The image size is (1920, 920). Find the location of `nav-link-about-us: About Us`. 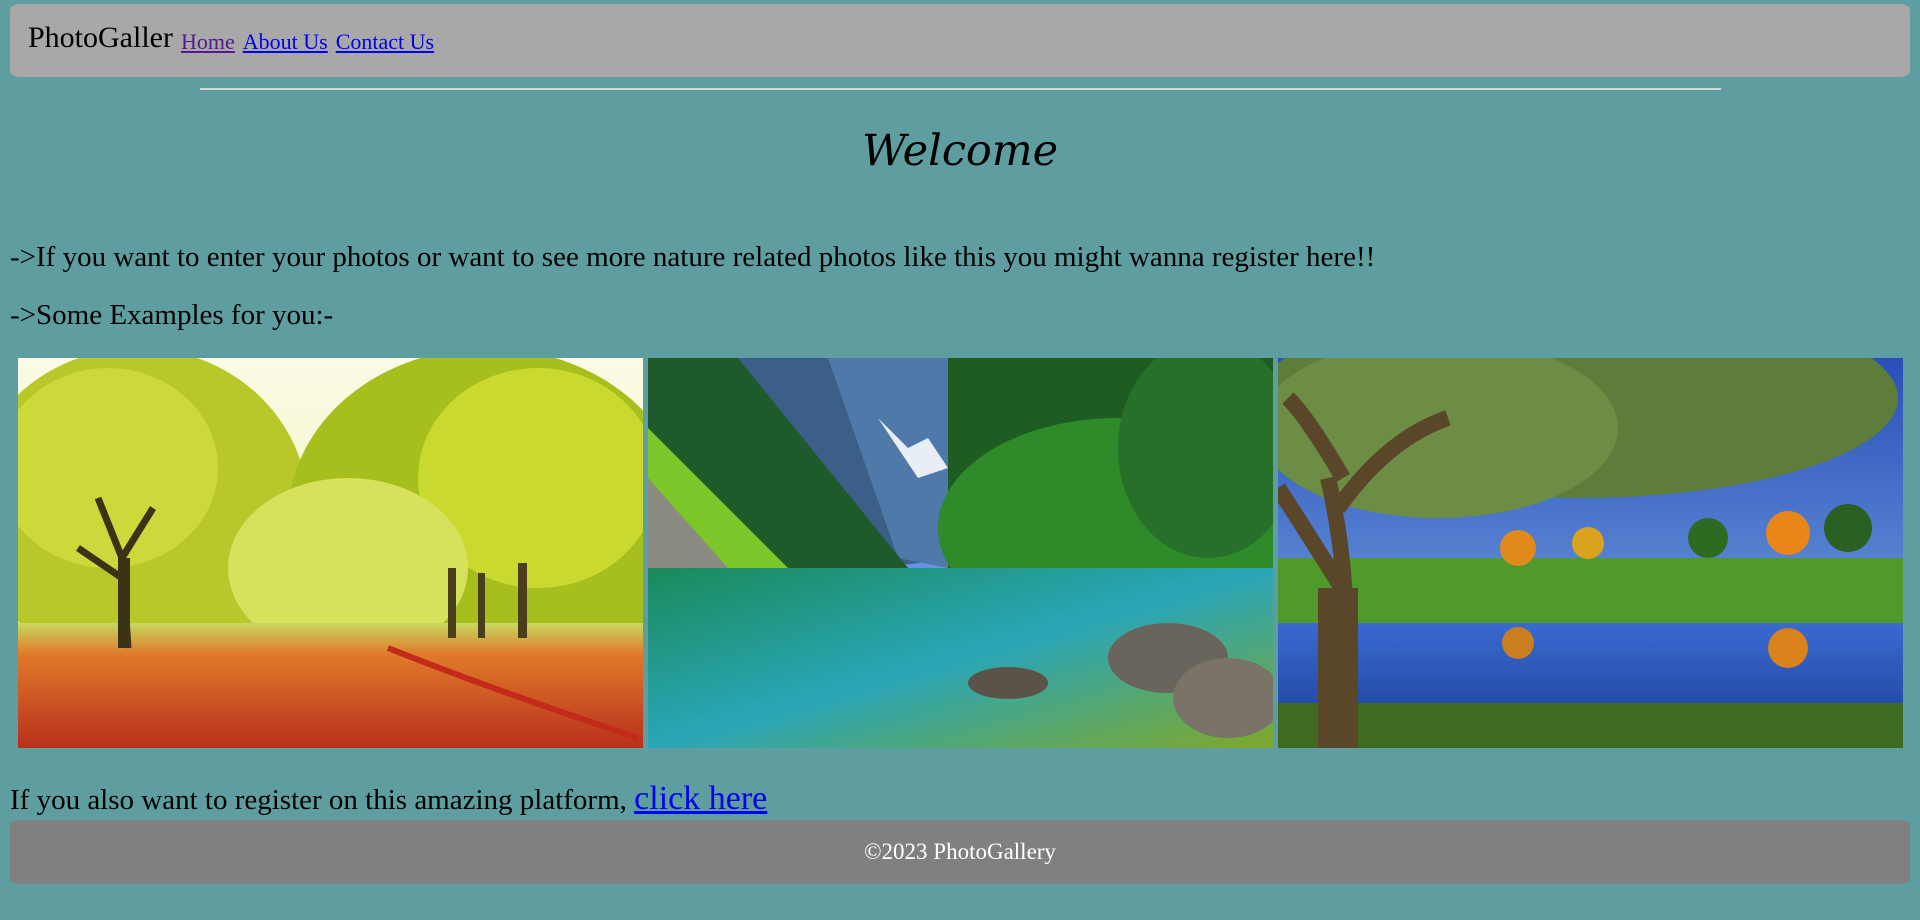

nav-link-about-us: About Us is located at coordinates (285, 42).